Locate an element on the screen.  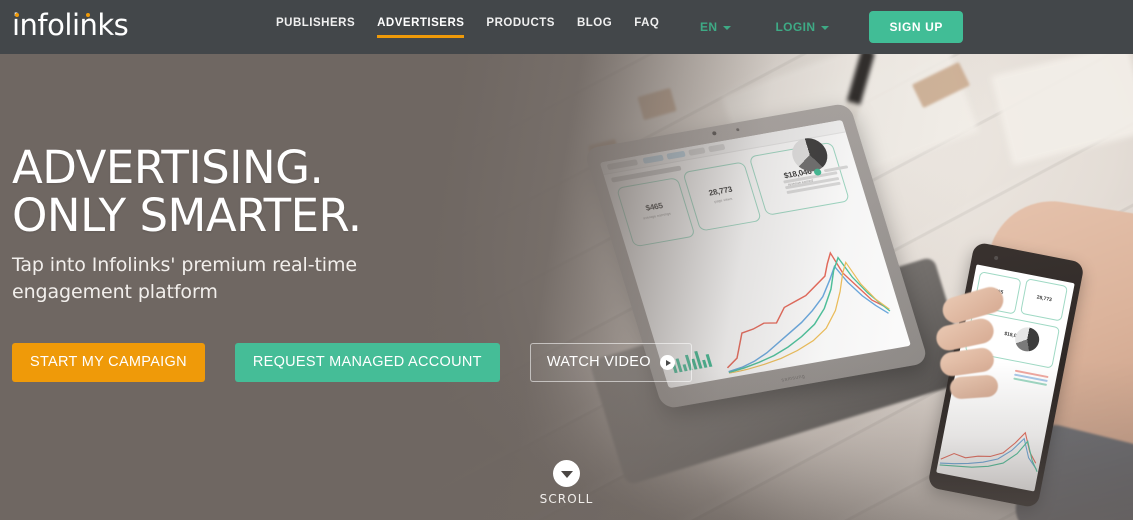
language-label: EN is located at coordinates (708, 27).